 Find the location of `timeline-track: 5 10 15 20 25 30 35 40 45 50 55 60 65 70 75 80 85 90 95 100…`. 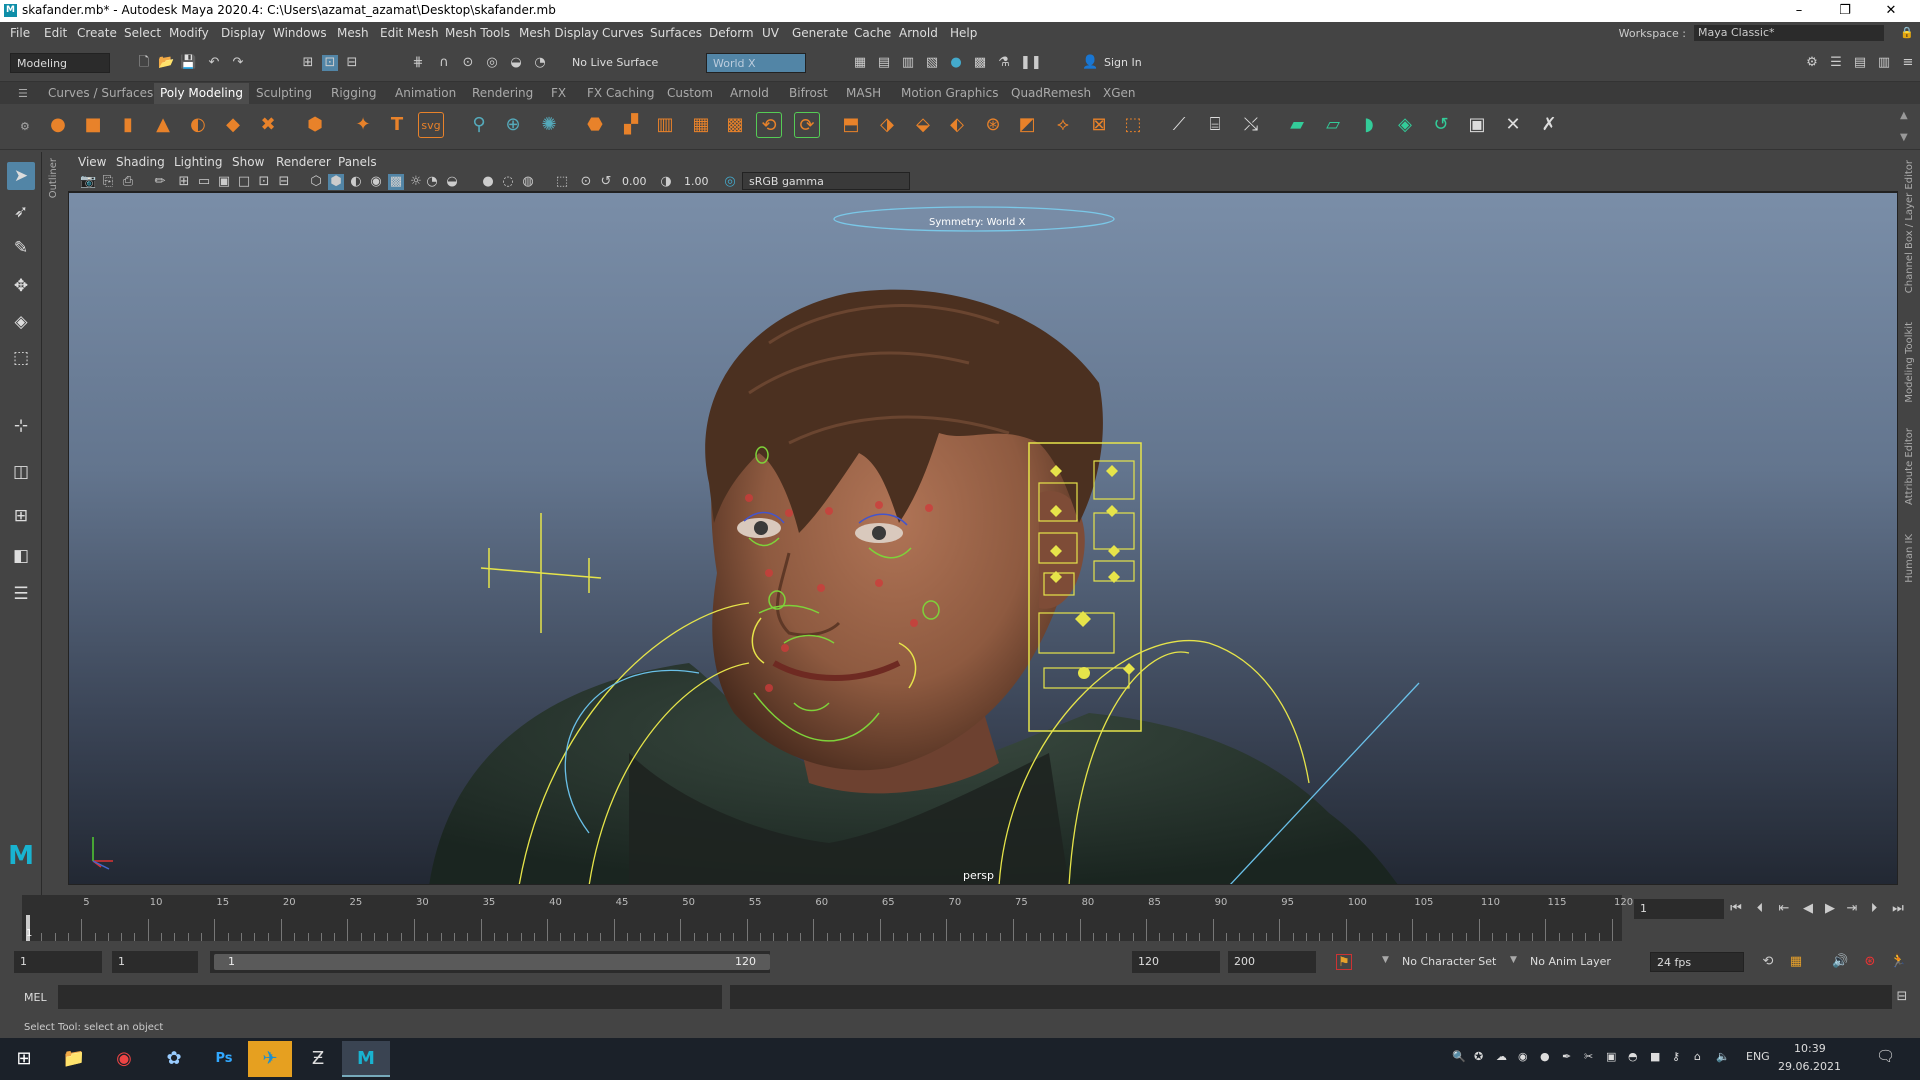

timeline-track: 5 10 15 20 25 30 35 40 45 50 55 60 65 70 75 80 85 90 95 100… is located at coordinates (827, 918).